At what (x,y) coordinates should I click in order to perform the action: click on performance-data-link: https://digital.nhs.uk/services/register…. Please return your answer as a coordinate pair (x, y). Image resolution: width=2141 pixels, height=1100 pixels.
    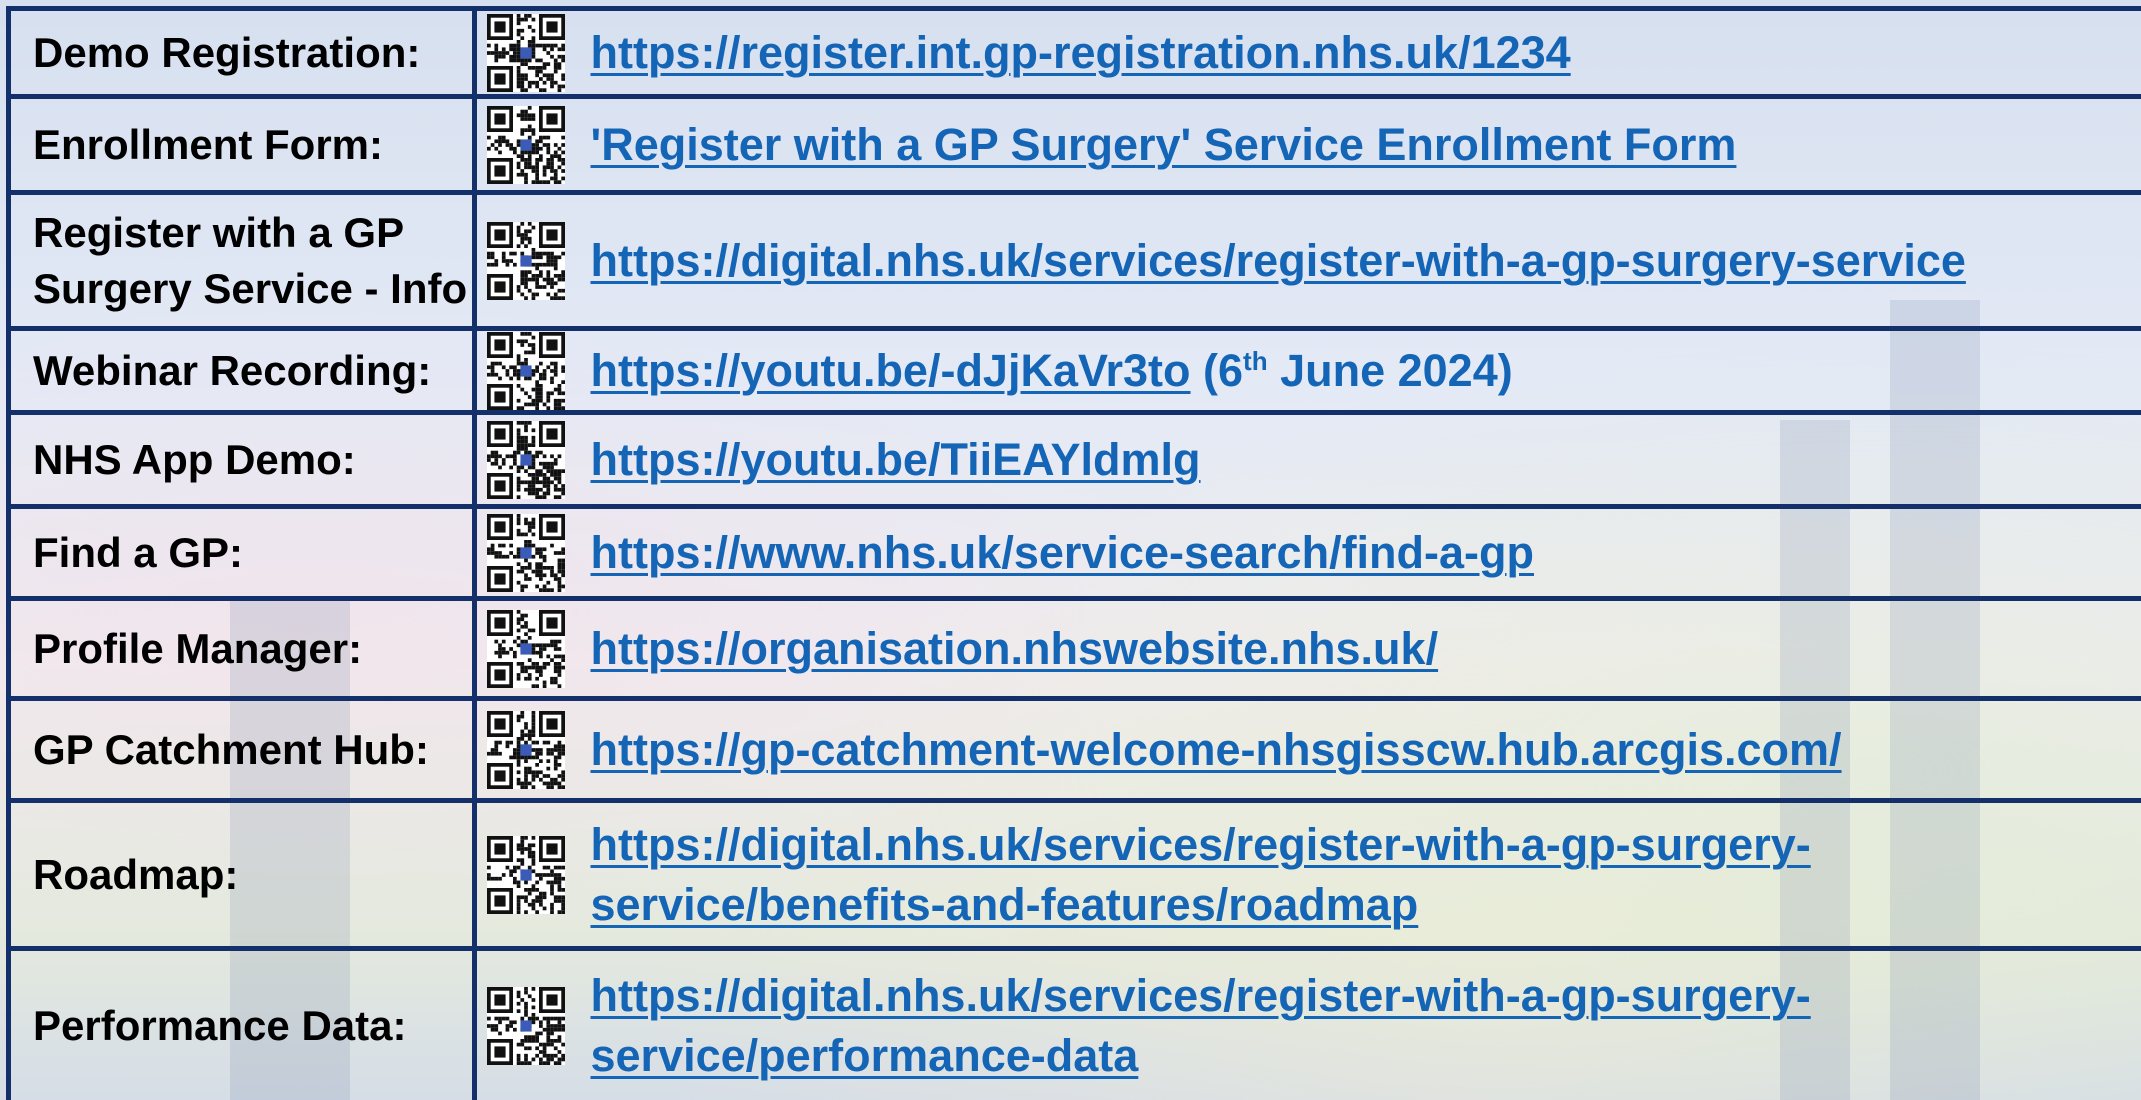
    Looking at the image, I should click on (1193, 1026).